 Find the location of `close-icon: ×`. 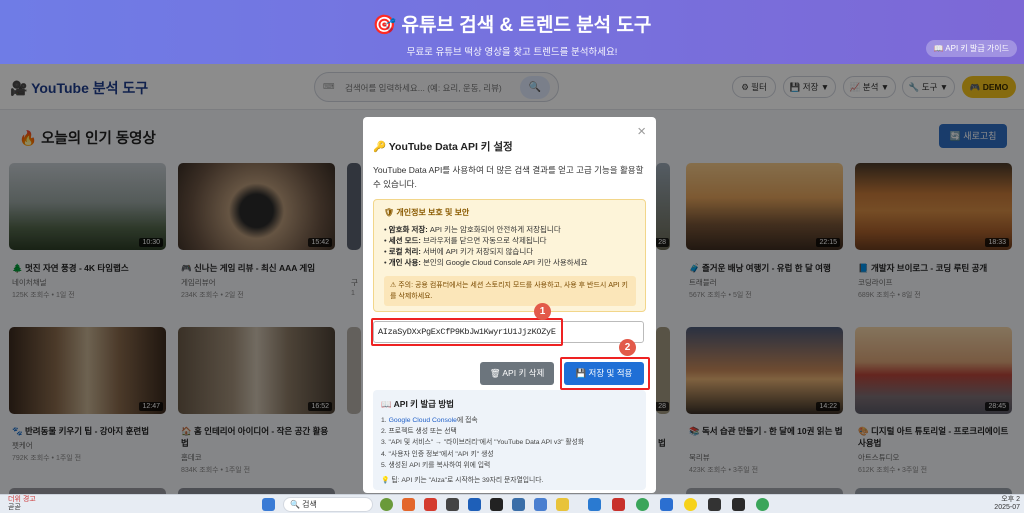

close-icon: × is located at coordinates (641, 131).